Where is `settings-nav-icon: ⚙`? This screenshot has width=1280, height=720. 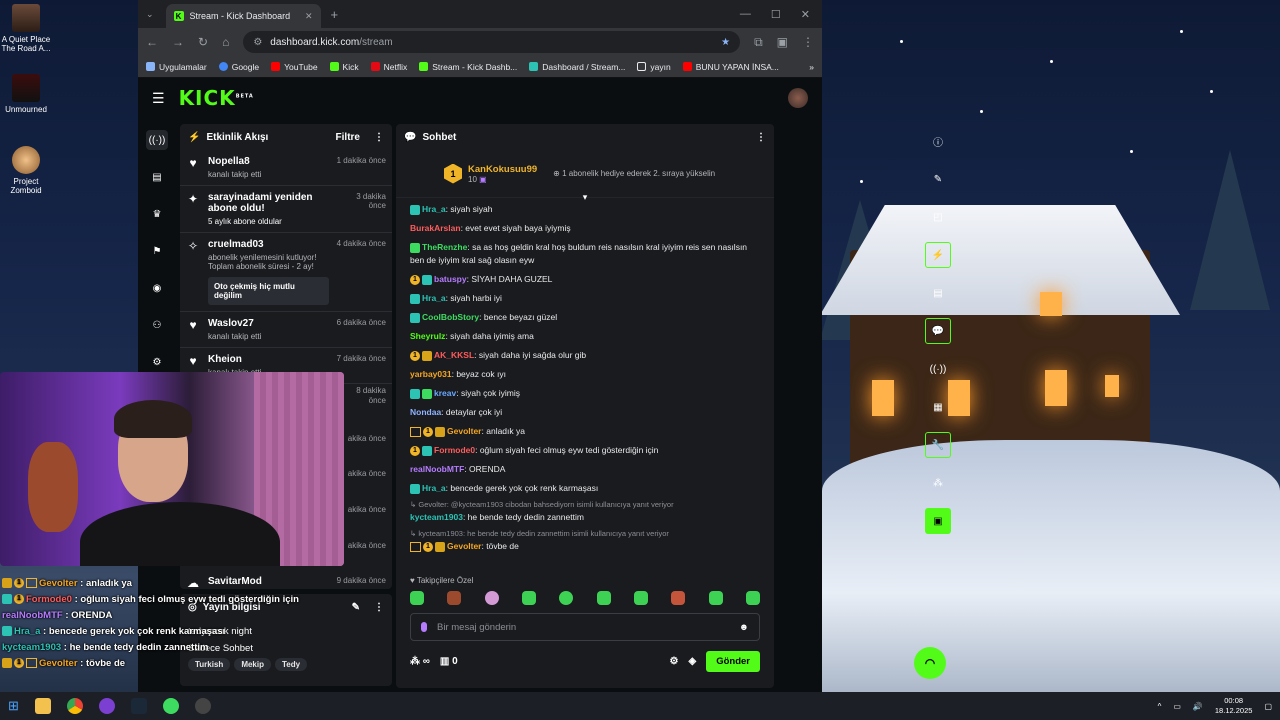
settings-nav-icon: ⚙ is located at coordinates (157, 362).